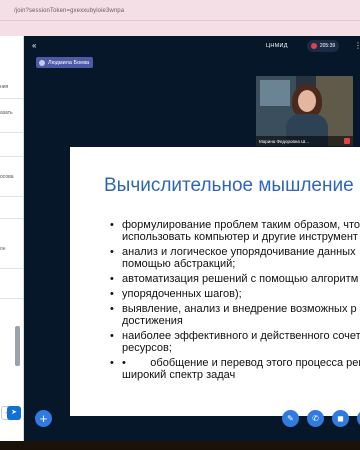 This screenshot has height=450, width=360. I want to click on room-title: ЦНМИД, so click(277, 46).